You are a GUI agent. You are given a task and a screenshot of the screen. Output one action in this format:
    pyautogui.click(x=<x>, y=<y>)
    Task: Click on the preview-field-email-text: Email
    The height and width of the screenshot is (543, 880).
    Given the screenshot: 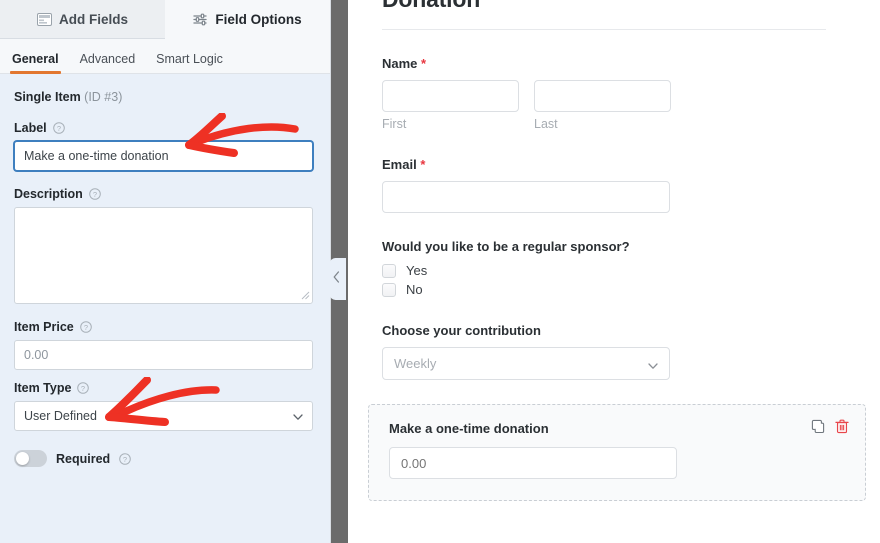 What is the action you would take?
    pyautogui.click(x=399, y=164)
    